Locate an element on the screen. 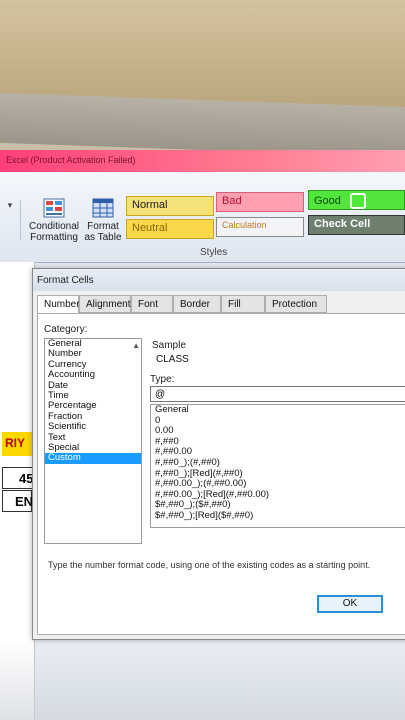 Image resolution: width=405 pixels, height=720 pixels. tab-alignment: Alignment is located at coordinates (105, 304).